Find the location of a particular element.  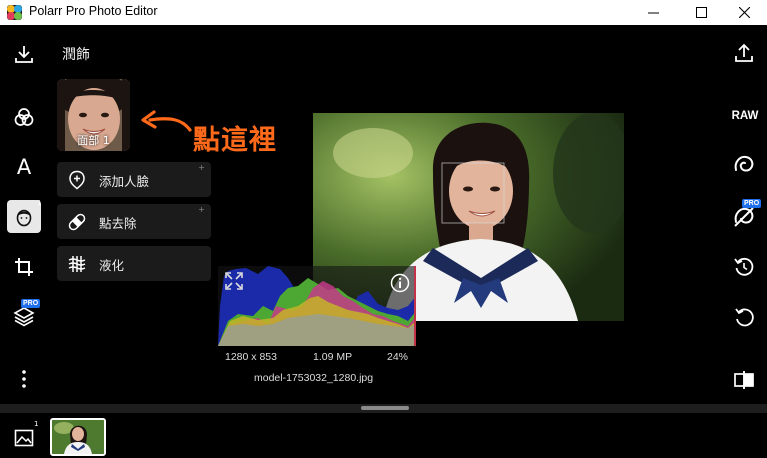

image-filename: model-1753032_1280.jpg is located at coordinates (314, 378).